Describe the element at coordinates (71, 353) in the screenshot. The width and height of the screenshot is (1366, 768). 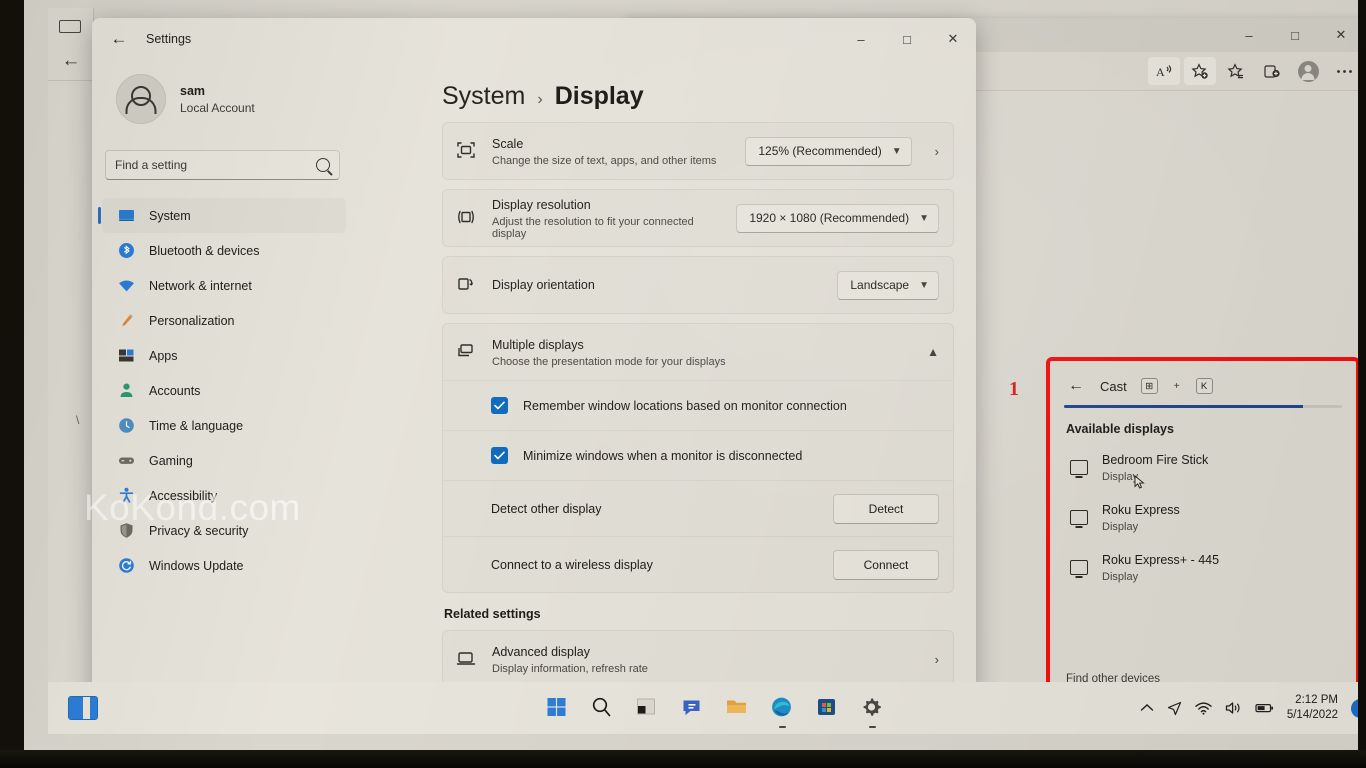
I see `background-window-left: ← \` at that location.